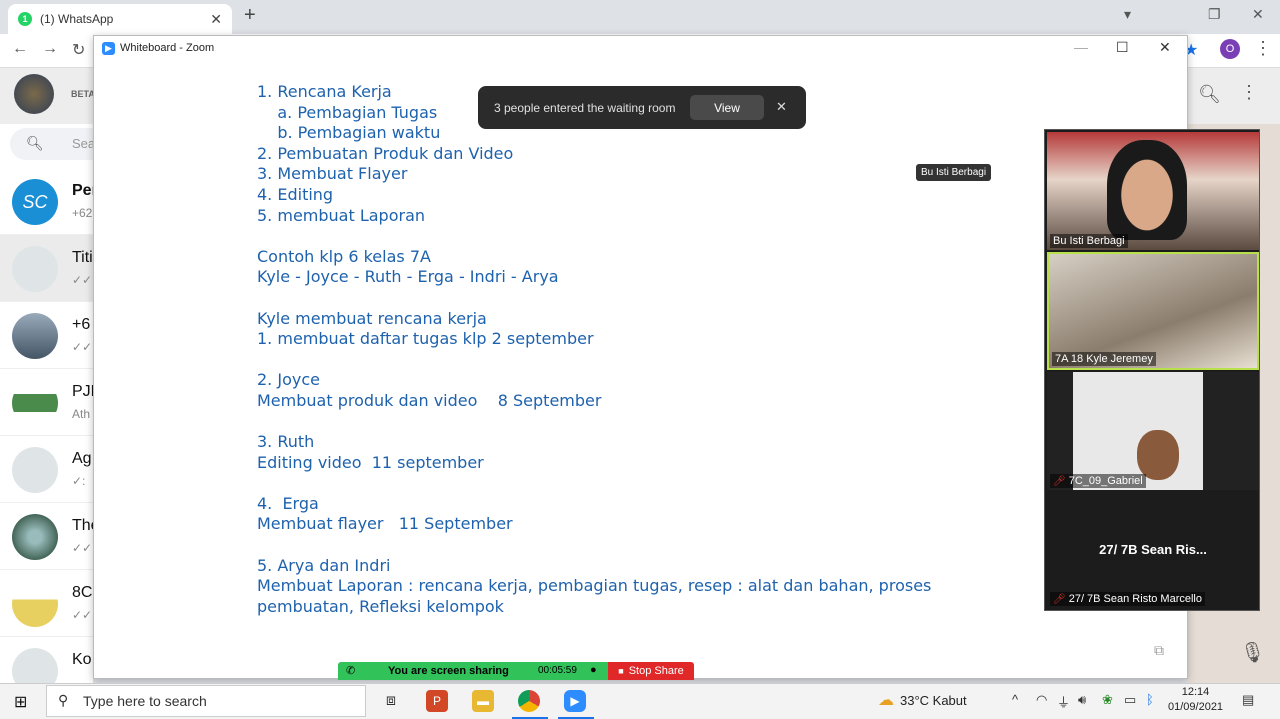  What do you see at coordinates (1195, 692) in the screenshot?
I see `clock-time: 12:14` at bounding box center [1195, 692].